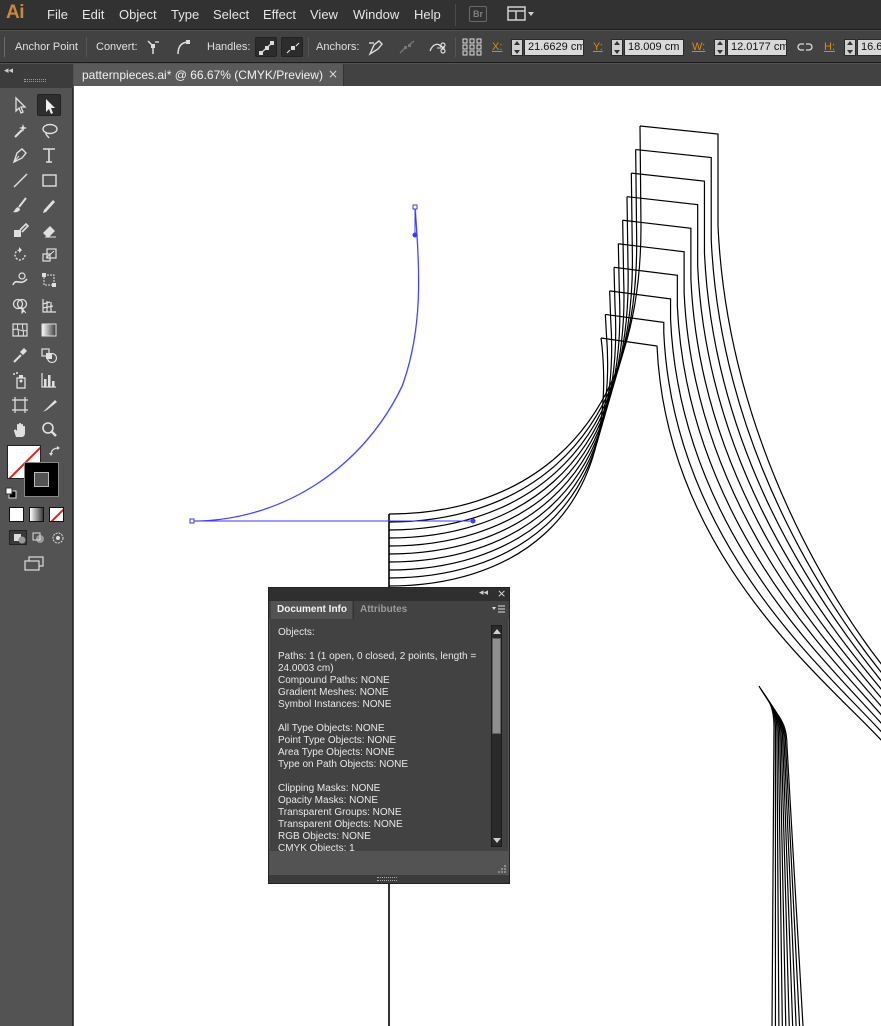 The width and height of the screenshot is (881, 1026). I want to click on x-stepper, so click(517, 47).